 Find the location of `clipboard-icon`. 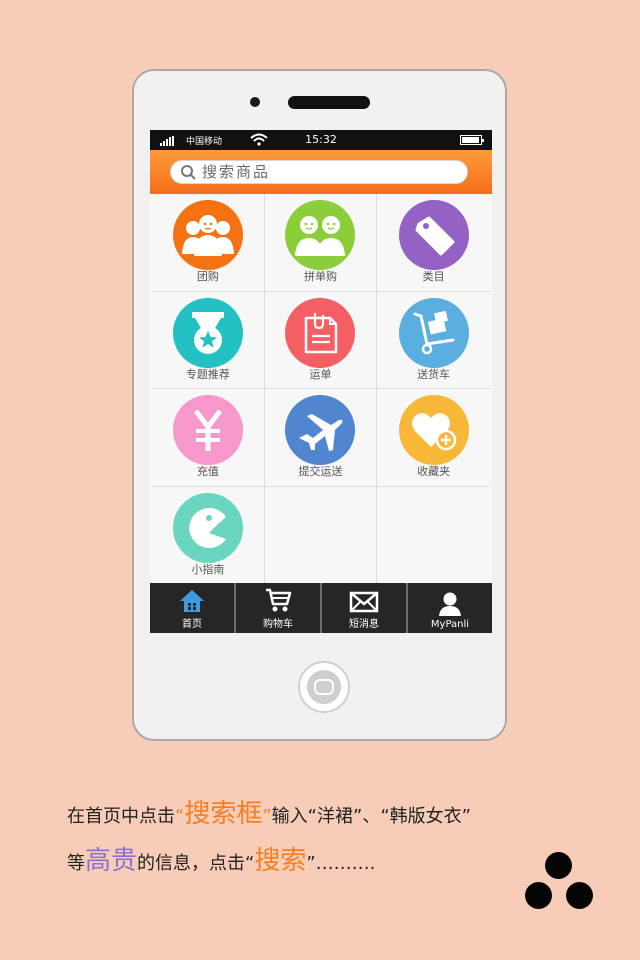

clipboard-icon is located at coordinates (320, 332).